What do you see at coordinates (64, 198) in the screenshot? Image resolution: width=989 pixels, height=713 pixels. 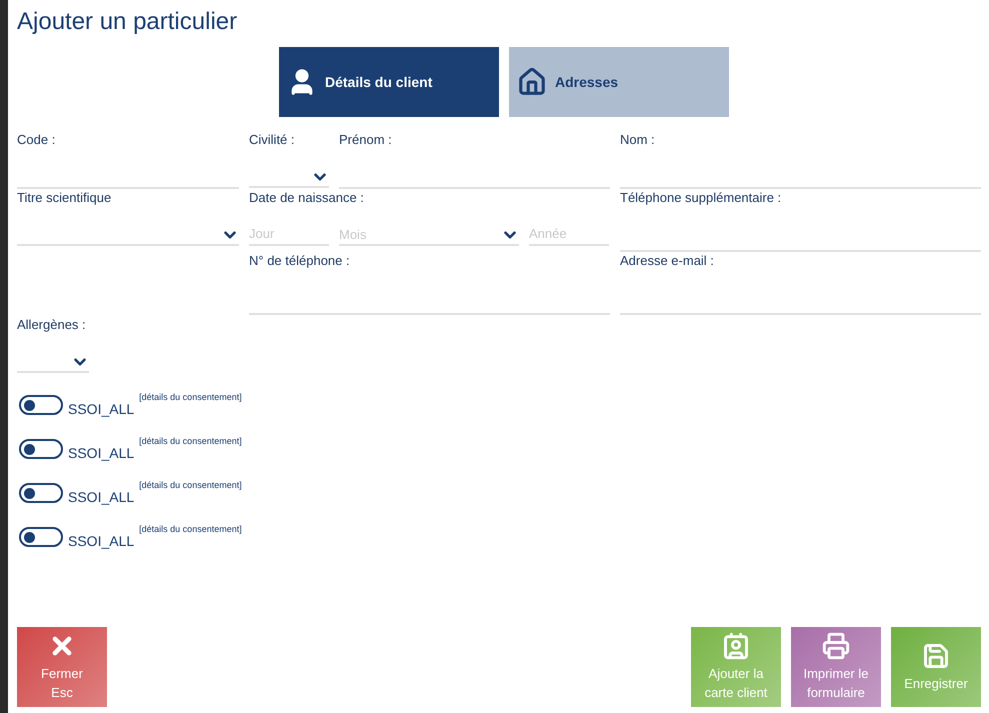 I see `field-label: Titre scientifique` at bounding box center [64, 198].